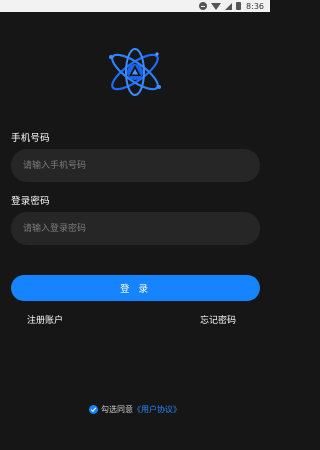  What do you see at coordinates (45, 319) in the screenshot?
I see `register-link: 注册账户` at bounding box center [45, 319].